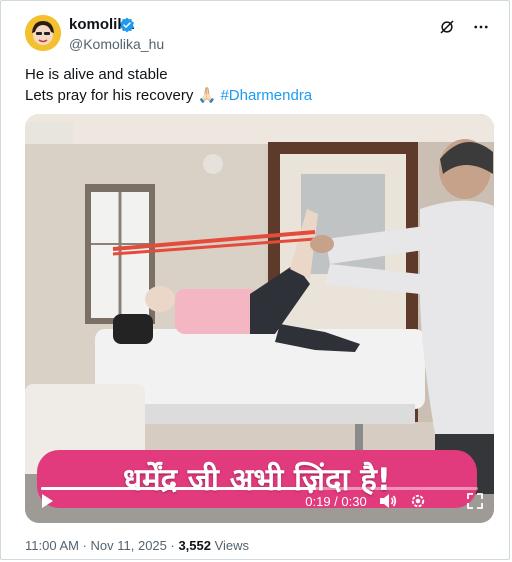 Image resolution: width=512 pixels, height=562 pixels. I want to click on grok-icon, so click(447, 27).